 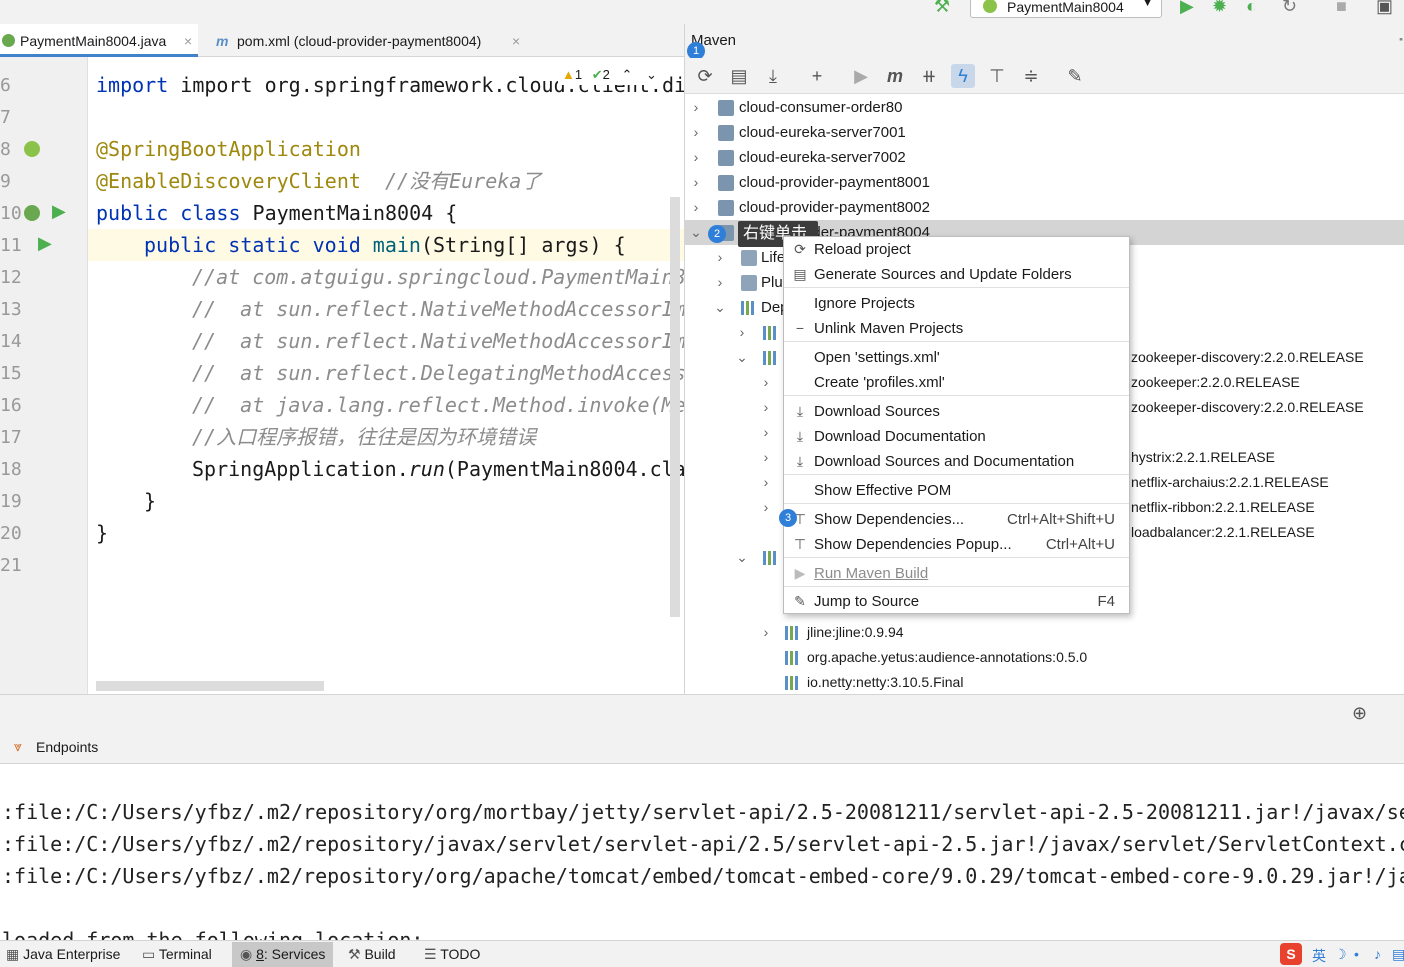 What do you see at coordinates (956, 303) in the screenshot?
I see `menu-item-ignore: Ignore Projects` at bounding box center [956, 303].